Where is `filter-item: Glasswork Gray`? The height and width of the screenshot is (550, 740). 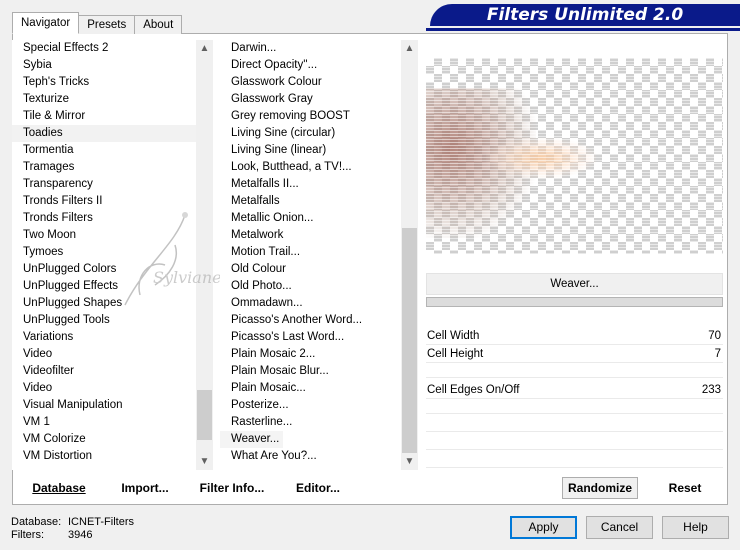
filter-item: Glasswork Gray is located at coordinates (310, 99).